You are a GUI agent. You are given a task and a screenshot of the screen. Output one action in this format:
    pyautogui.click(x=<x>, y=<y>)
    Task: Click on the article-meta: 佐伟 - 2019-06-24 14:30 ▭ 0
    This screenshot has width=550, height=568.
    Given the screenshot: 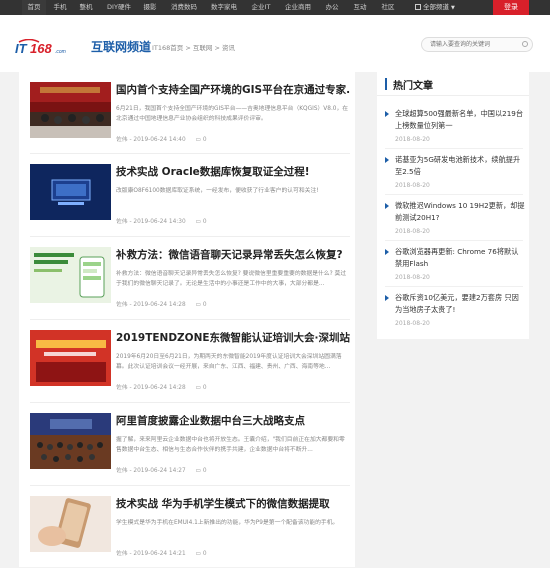 What is the action you would take?
    pyautogui.click(x=161, y=222)
    